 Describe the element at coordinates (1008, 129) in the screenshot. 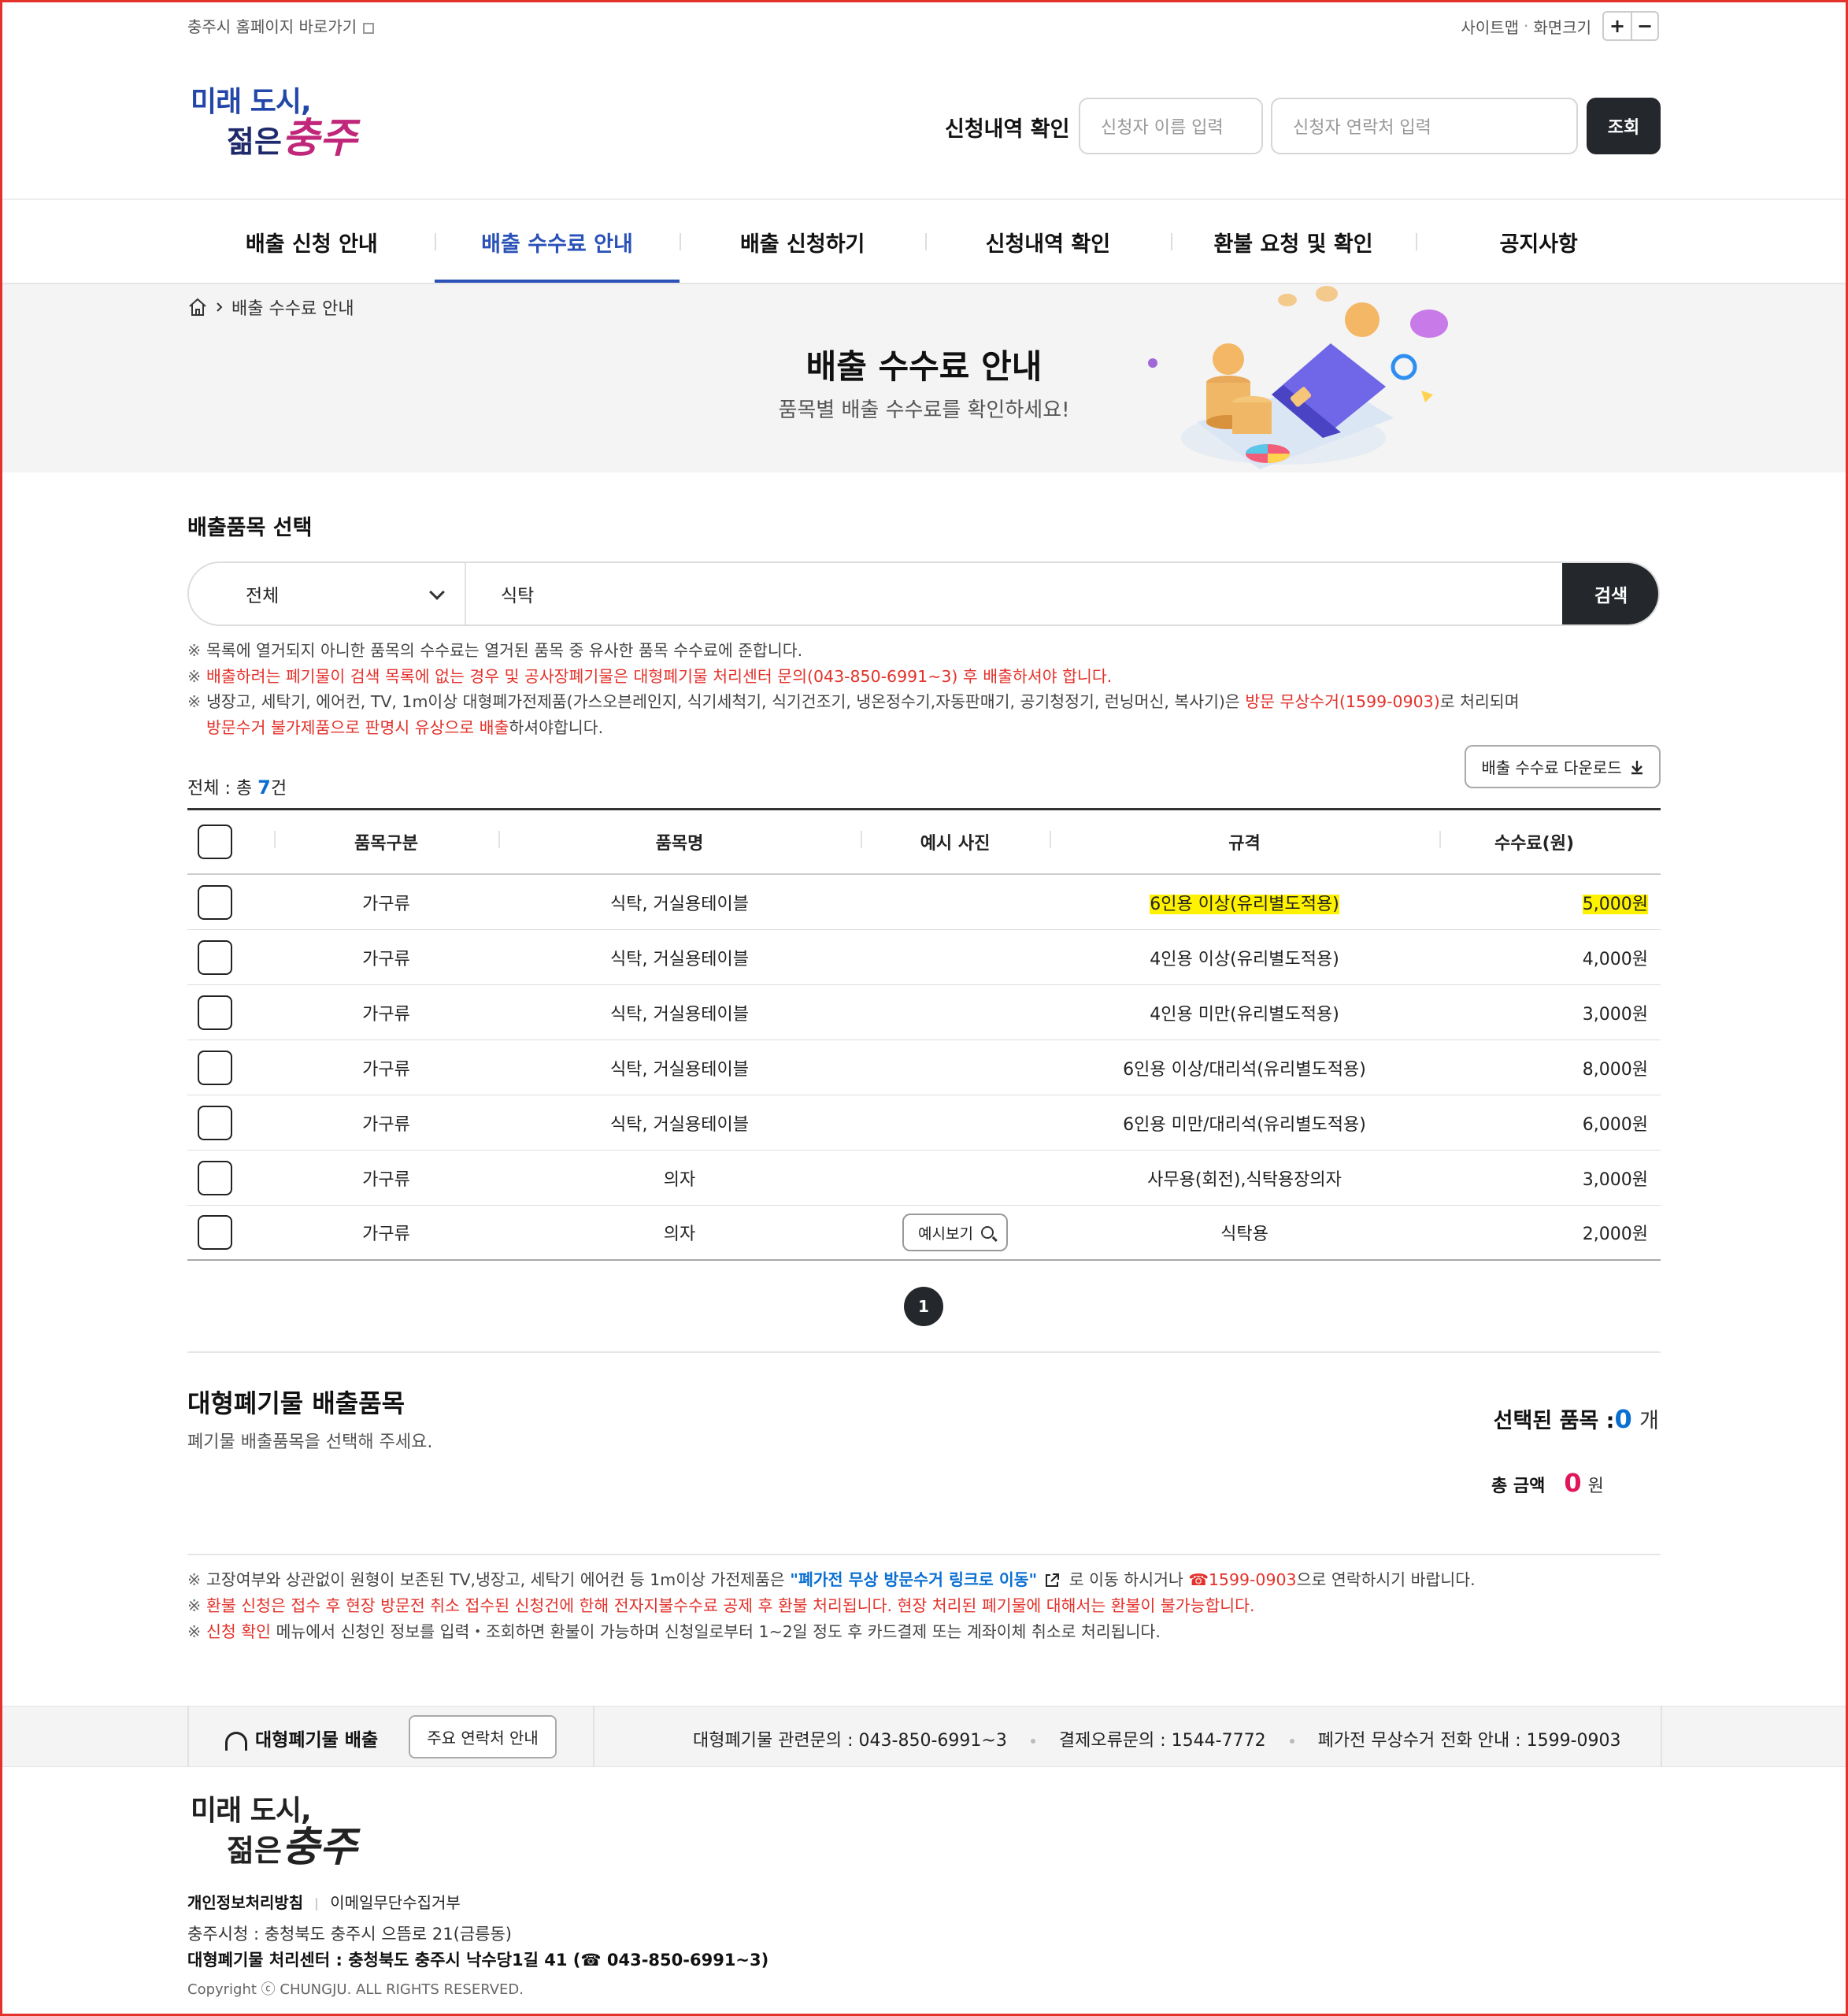

I see `lookup-title: 신청내역 확인` at that location.